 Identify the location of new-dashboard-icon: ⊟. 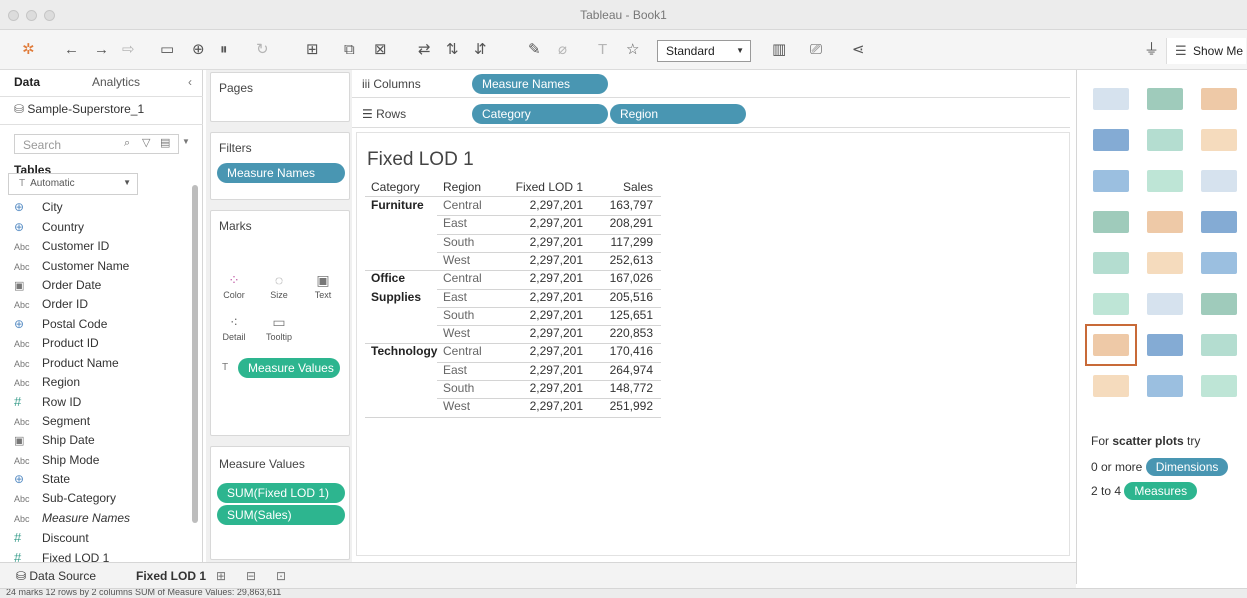
(251, 576).